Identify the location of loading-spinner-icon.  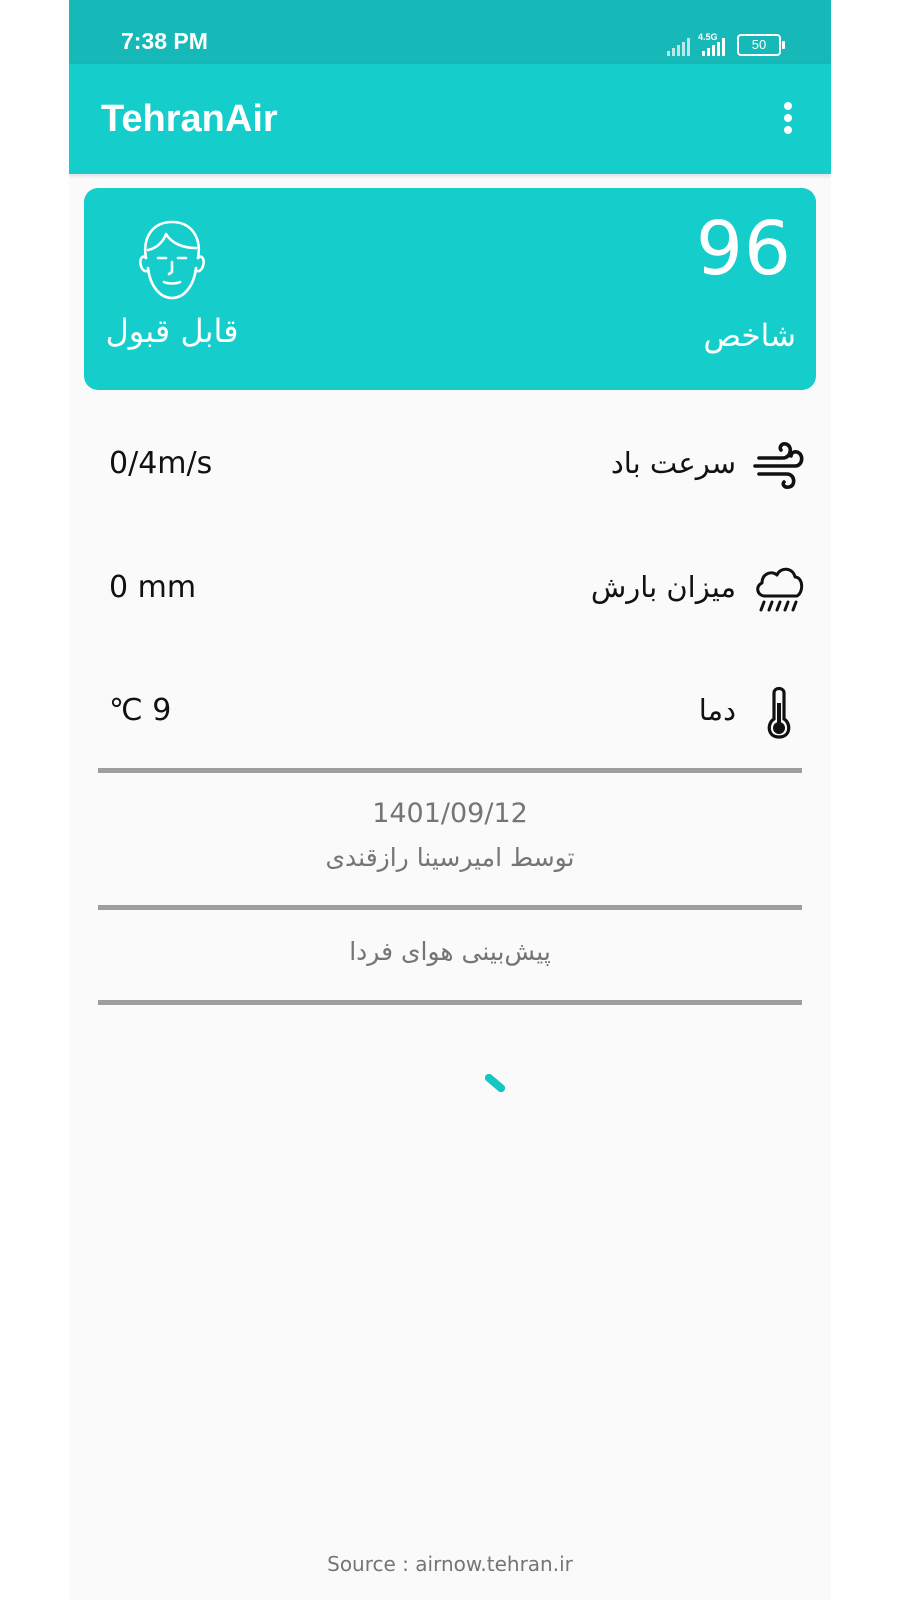
(495, 1083).